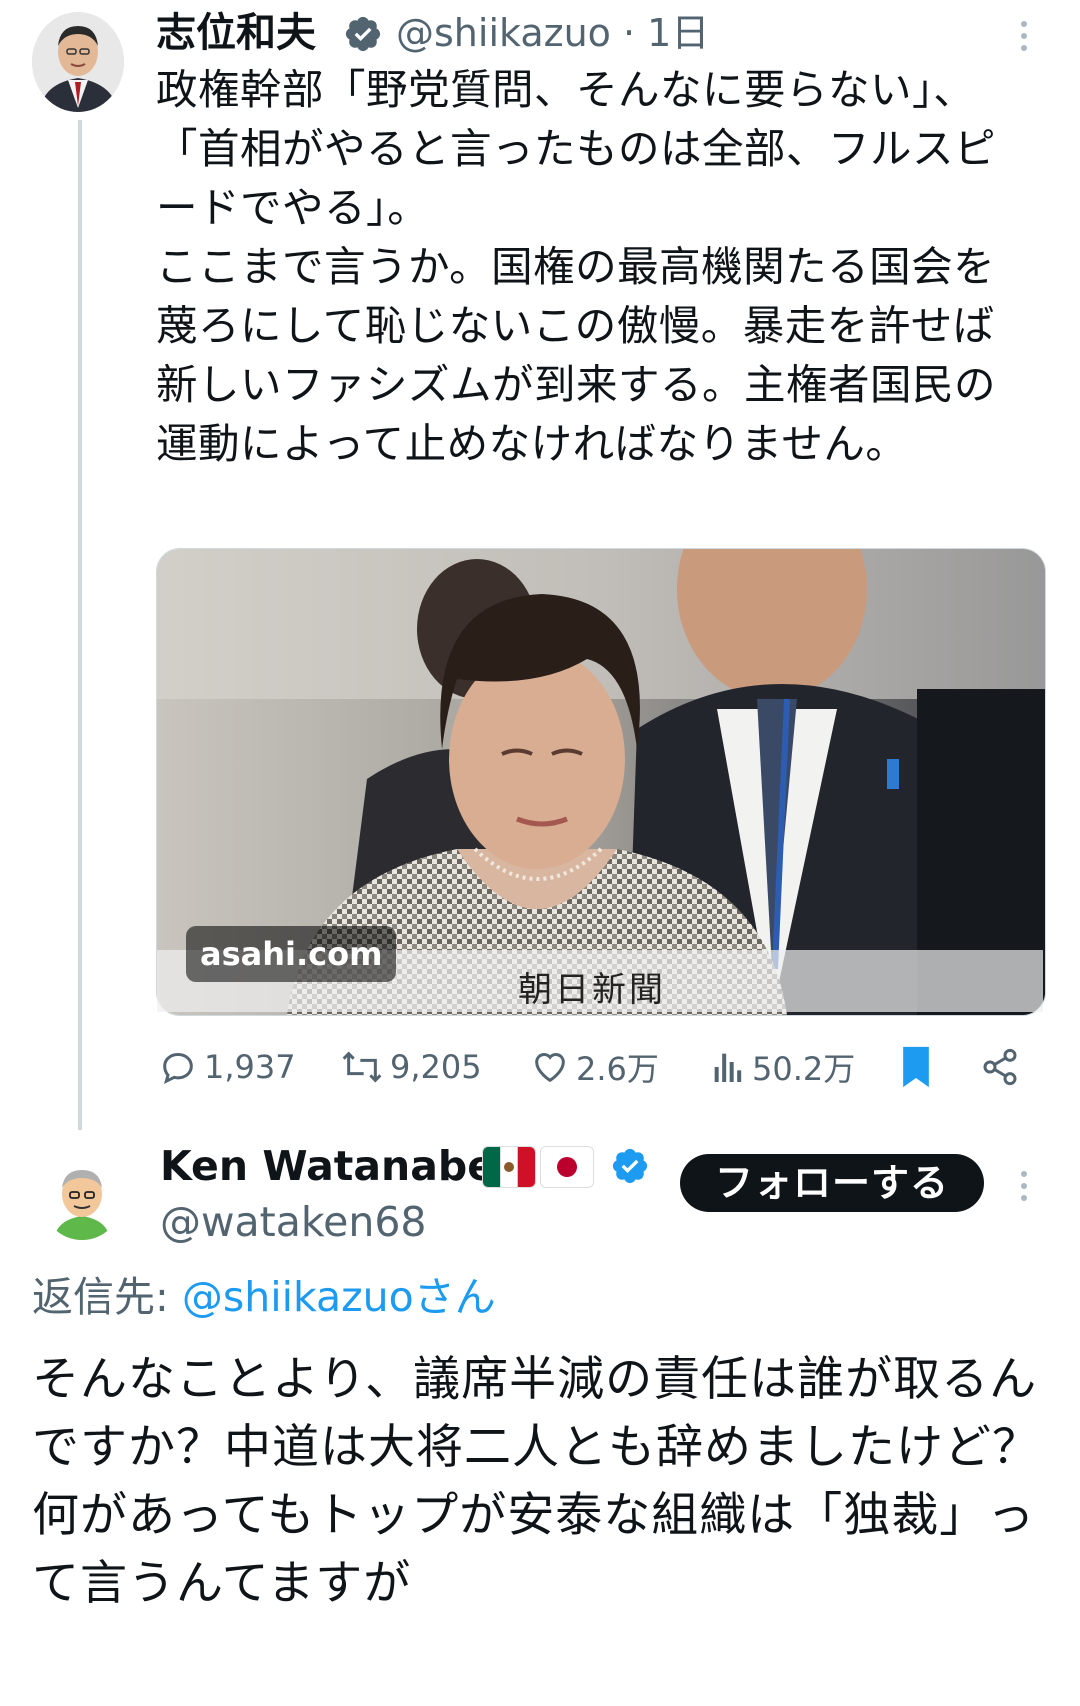  I want to click on link-domain-badge: asahi.com, so click(291, 954).